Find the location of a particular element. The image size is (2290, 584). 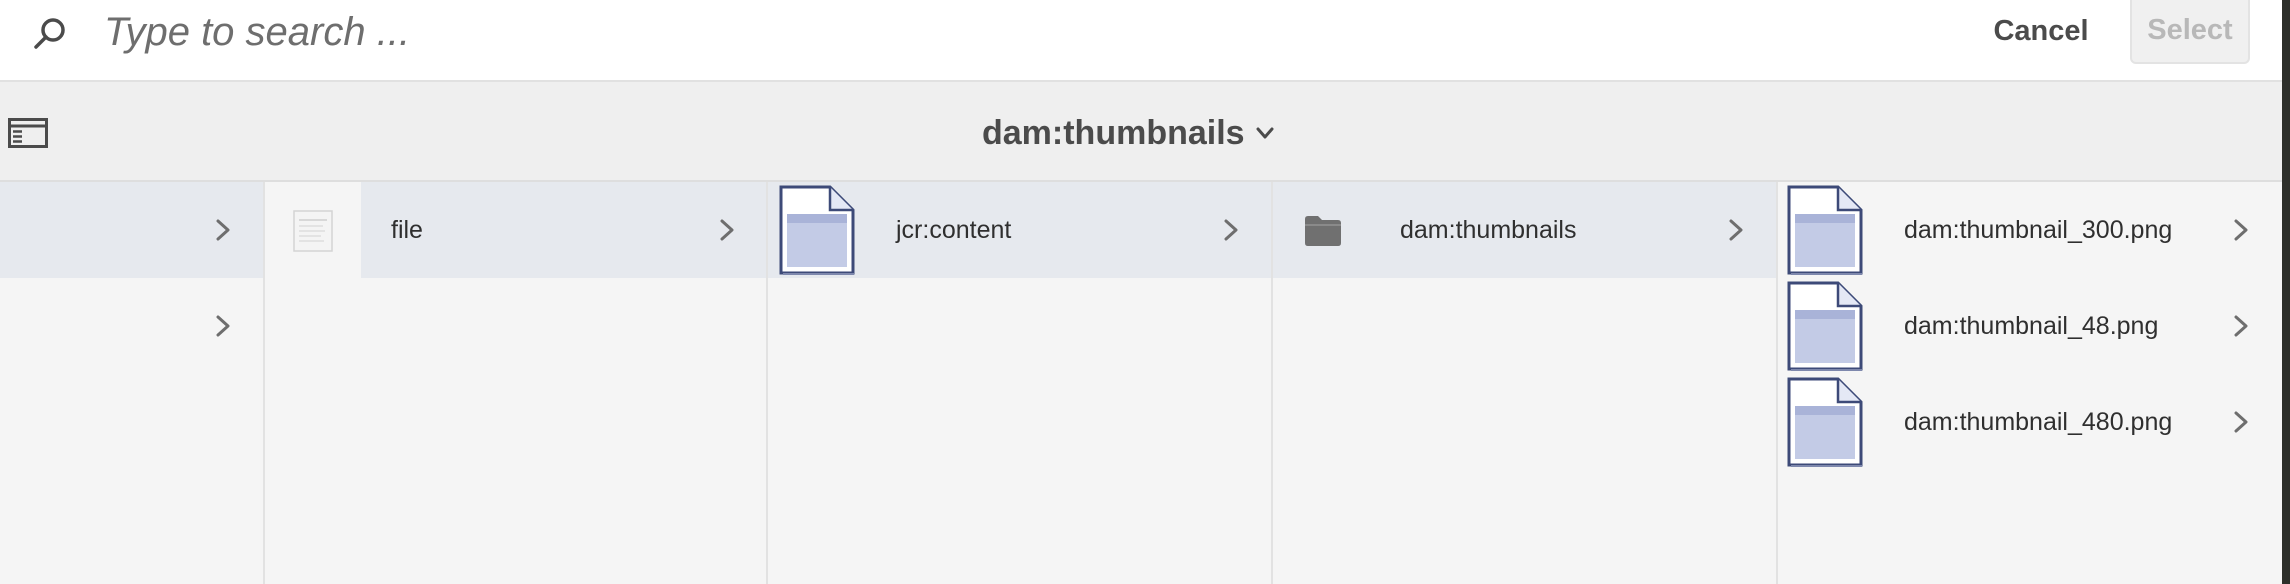

list-item-label: dam:thumbnail_480.png is located at coordinates (2038, 422).